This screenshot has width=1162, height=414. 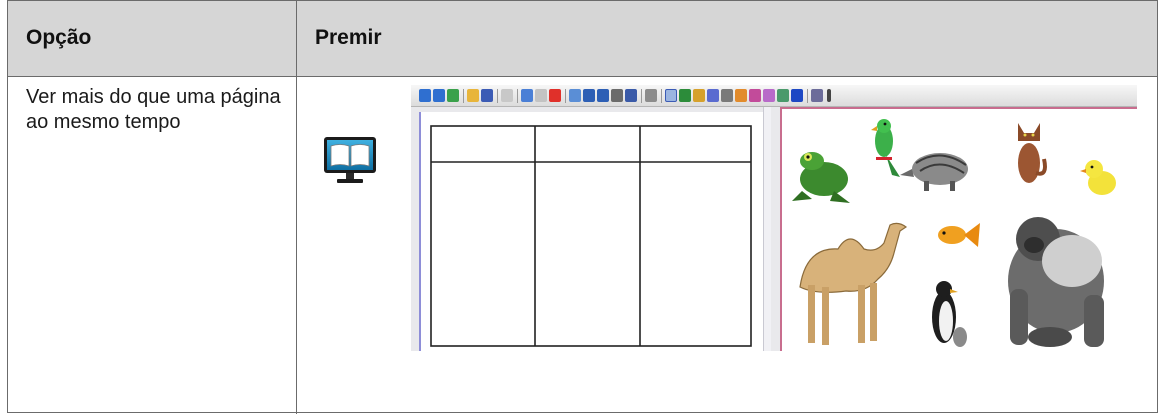 I want to click on left-panel-scrollbar, so click(x=767, y=229).